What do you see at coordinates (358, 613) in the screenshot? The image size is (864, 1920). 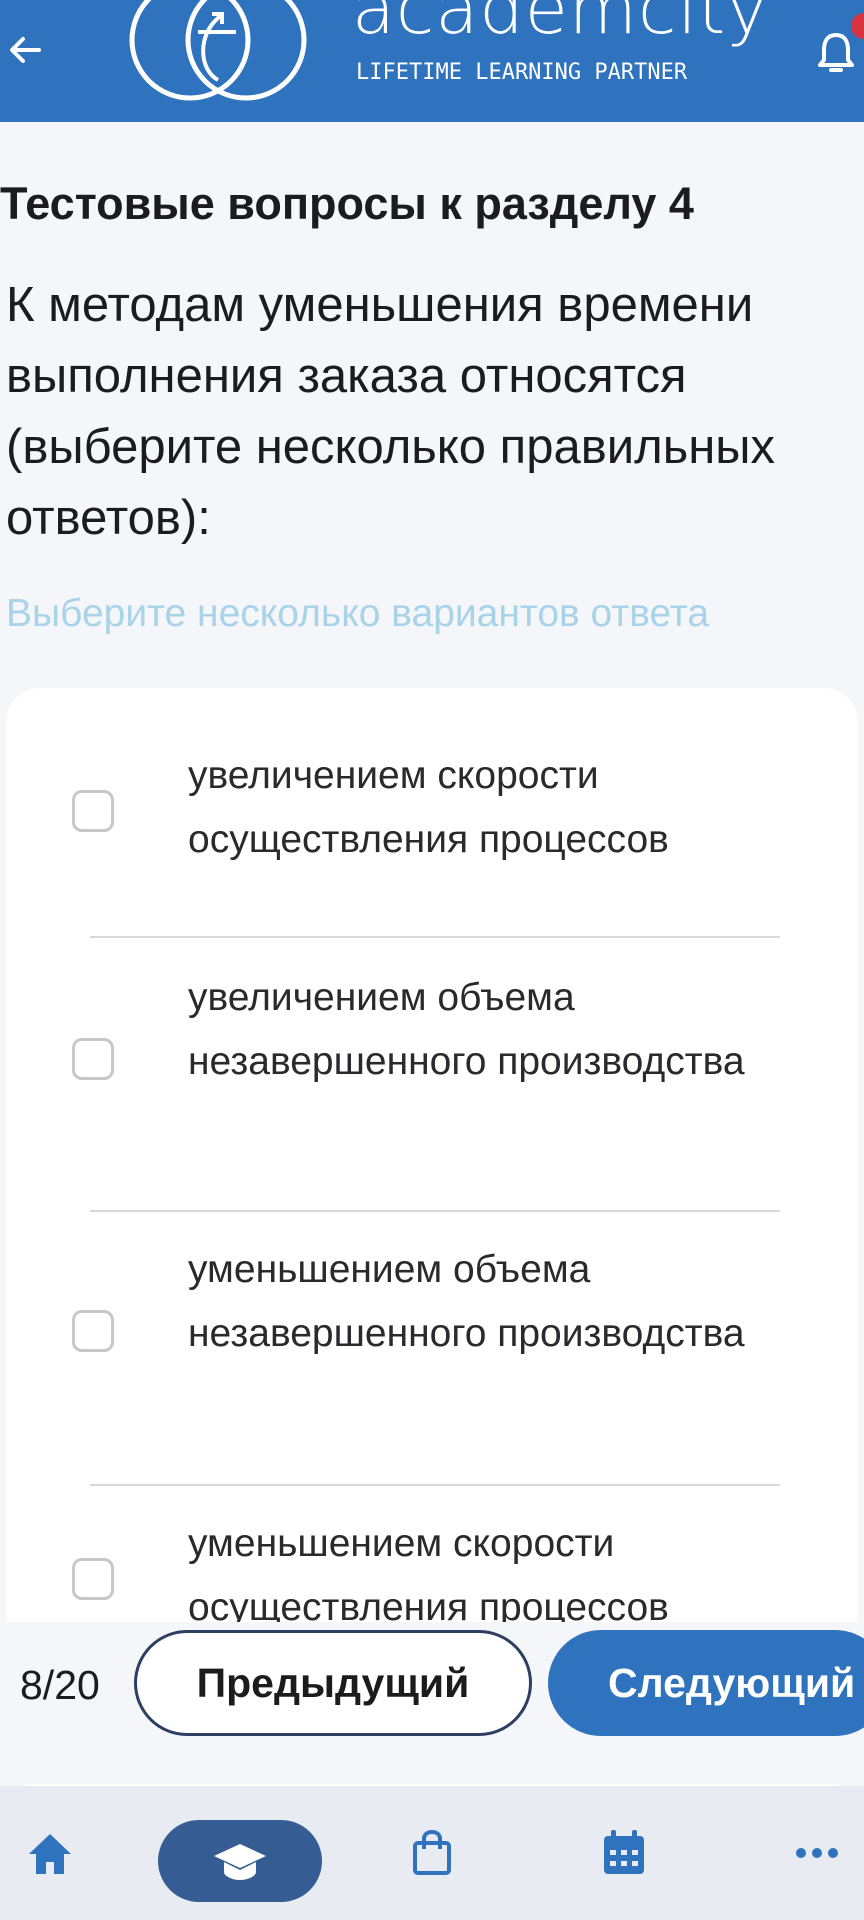 I see `answer-hint: Выберите несколько вариантов ответа` at bounding box center [358, 613].